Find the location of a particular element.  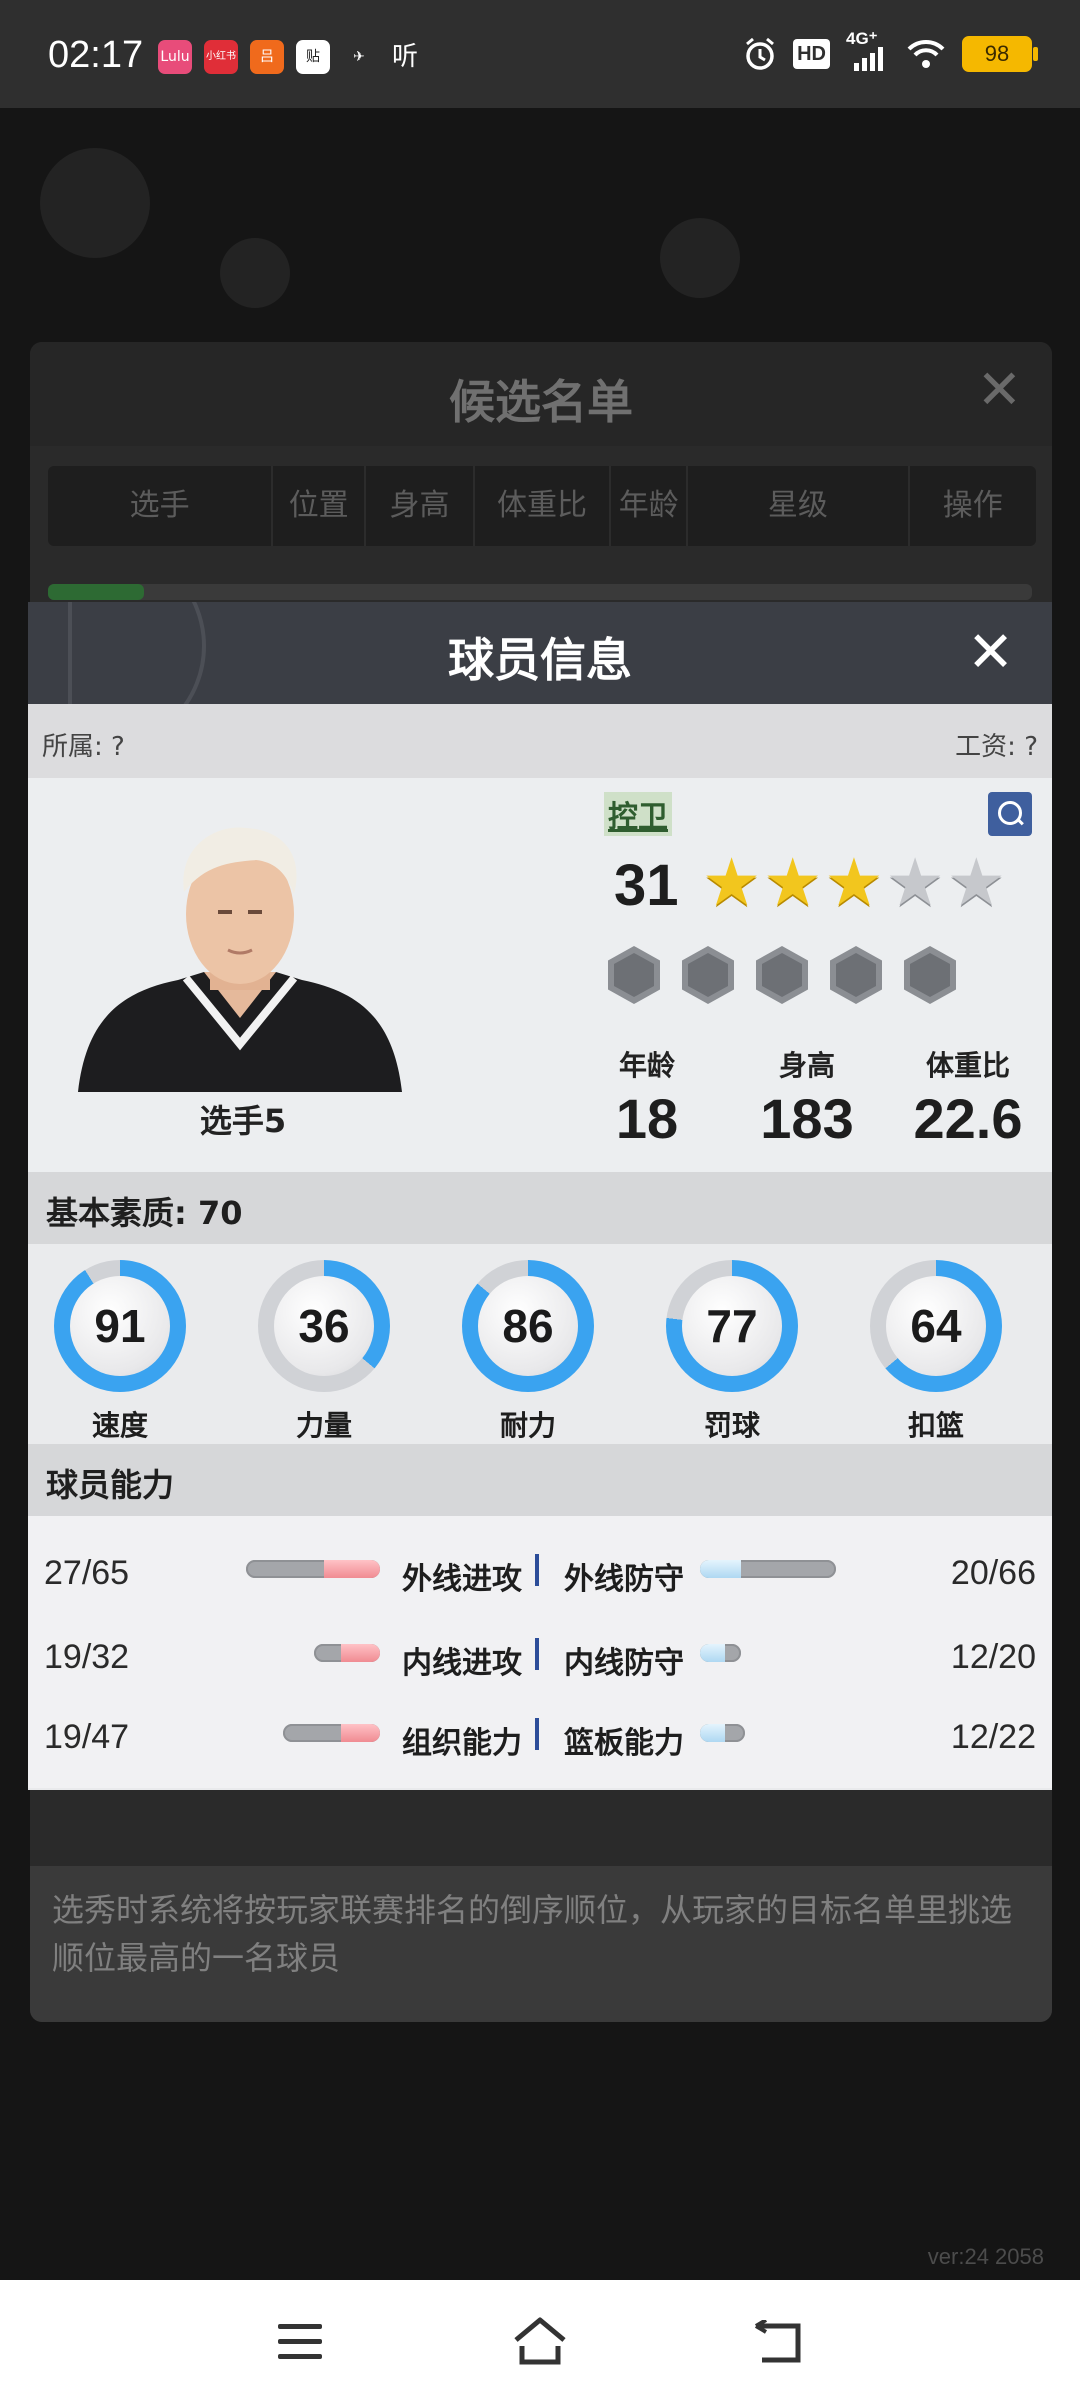

badge-slots is located at coordinates (782, 975).